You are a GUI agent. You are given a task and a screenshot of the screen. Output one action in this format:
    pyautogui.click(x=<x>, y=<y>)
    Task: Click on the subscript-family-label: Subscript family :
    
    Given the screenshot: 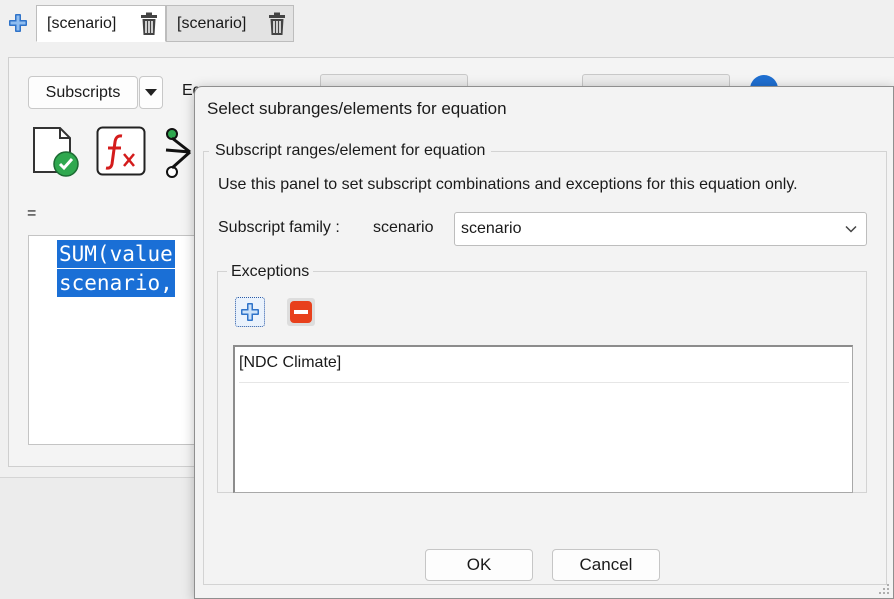 What is the action you would take?
    pyautogui.click(x=279, y=227)
    